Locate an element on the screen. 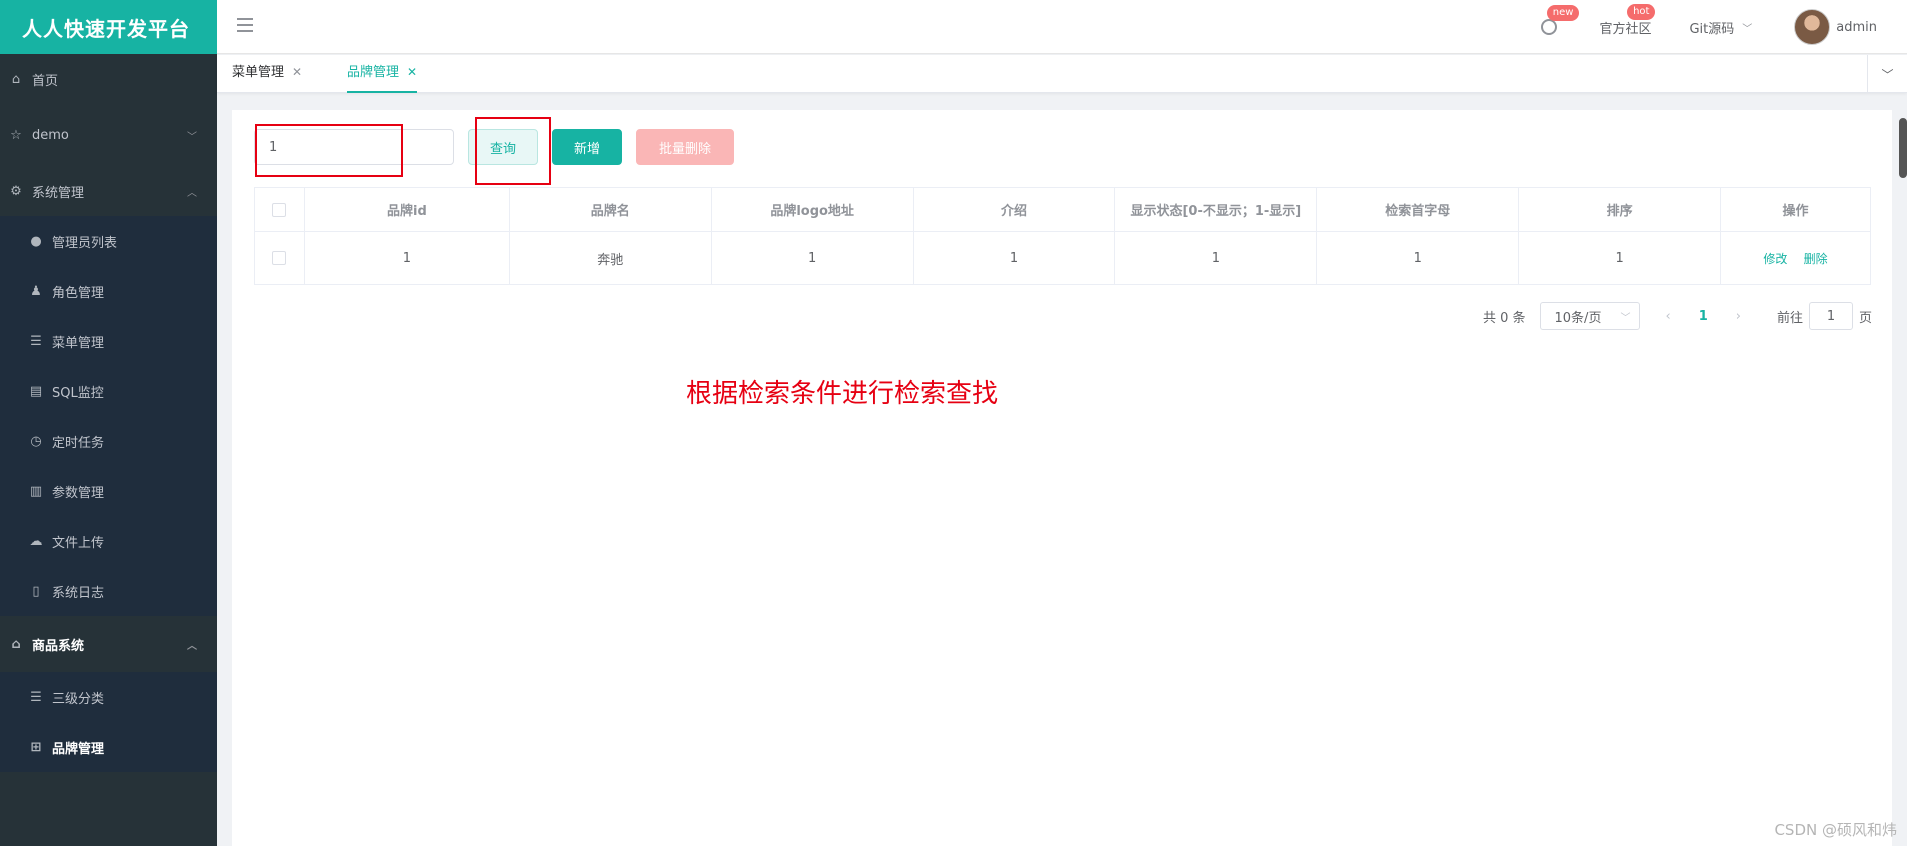 This screenshot has width=1907, height=846. edit-link: 修改 is located at coordinates (1775, 259).